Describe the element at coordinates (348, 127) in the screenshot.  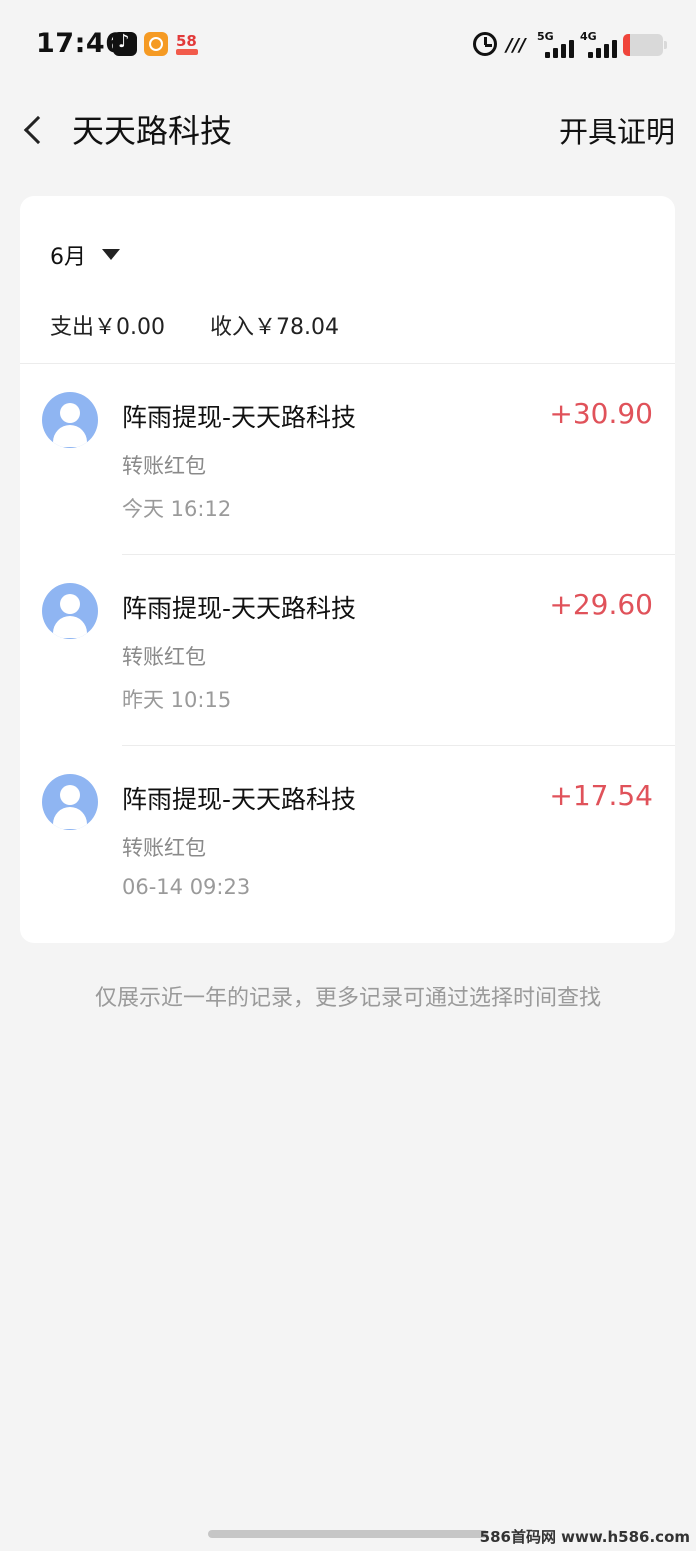
I see `nav-bar: 天天路科技 开具证明` at that location.